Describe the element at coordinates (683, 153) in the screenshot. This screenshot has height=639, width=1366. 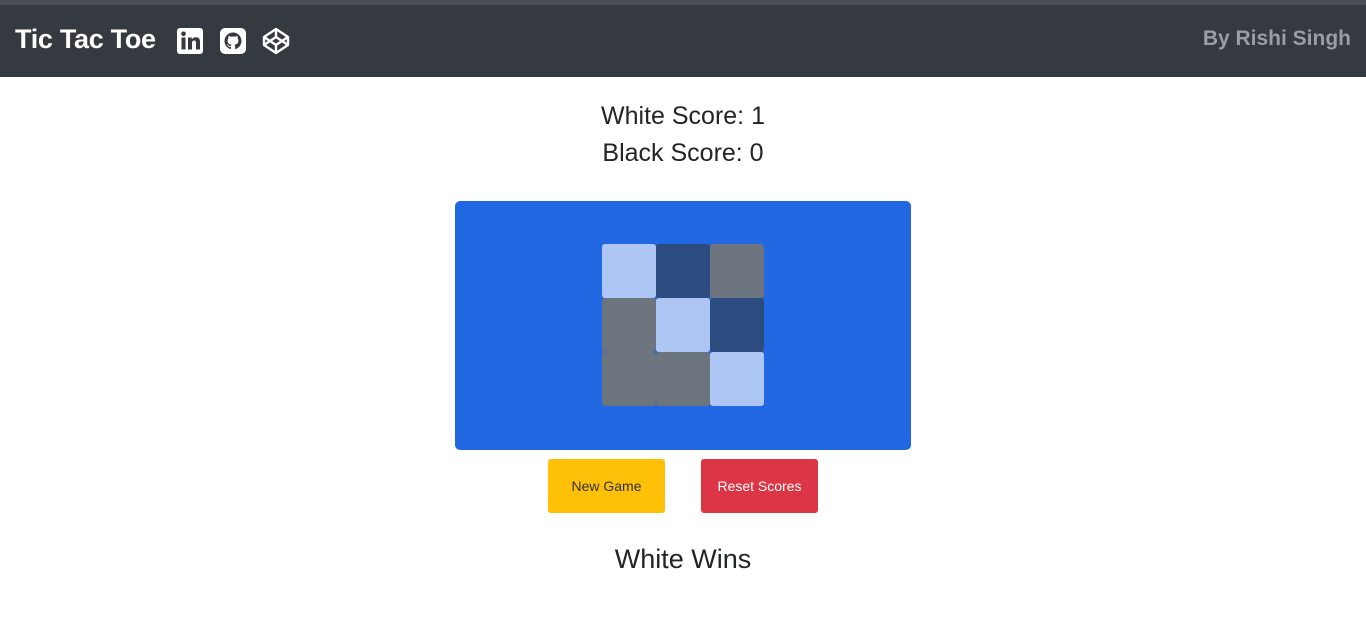
I see `black-score: Black Score: 0` at that location.